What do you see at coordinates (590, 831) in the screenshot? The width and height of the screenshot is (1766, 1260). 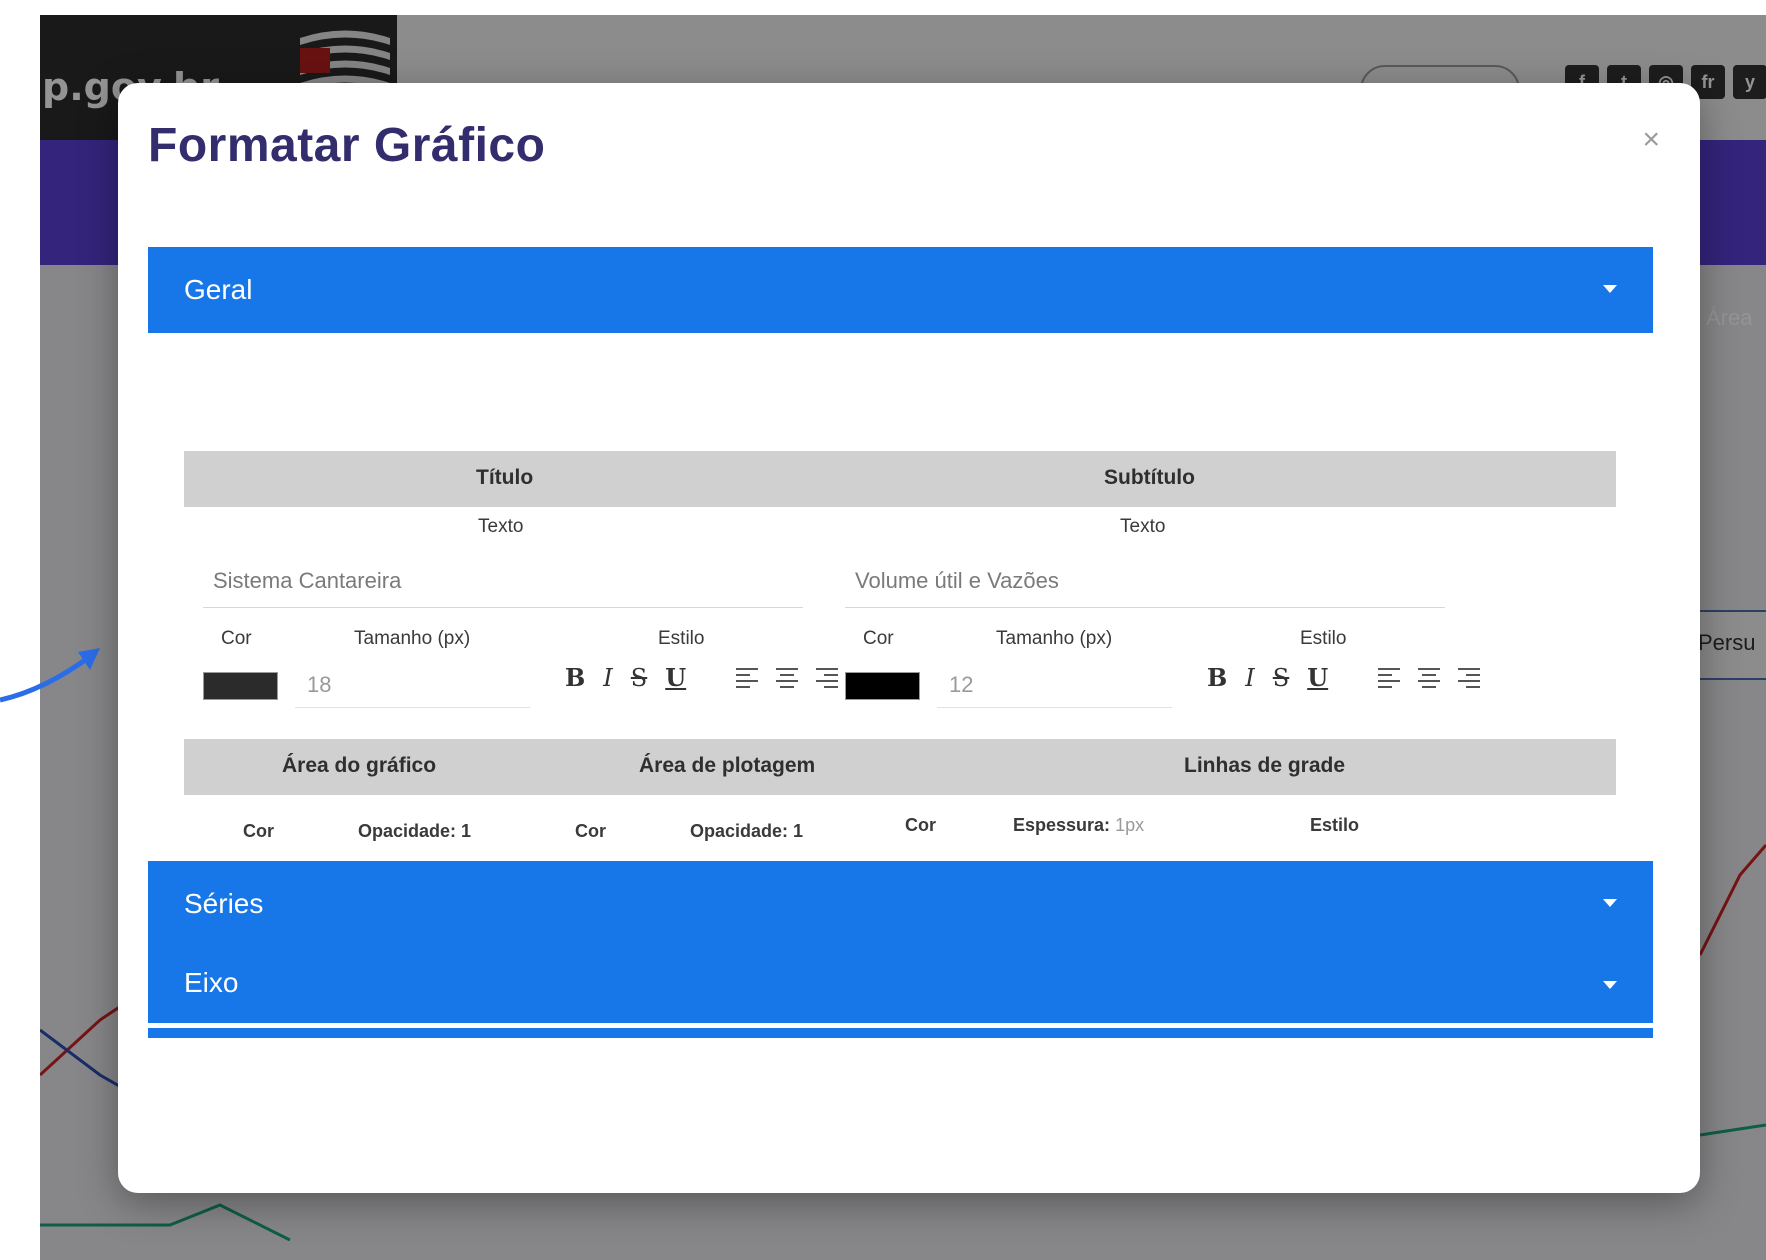 I see `area-plotagem-cor-label: Cor` at bounding box center [590, 831].